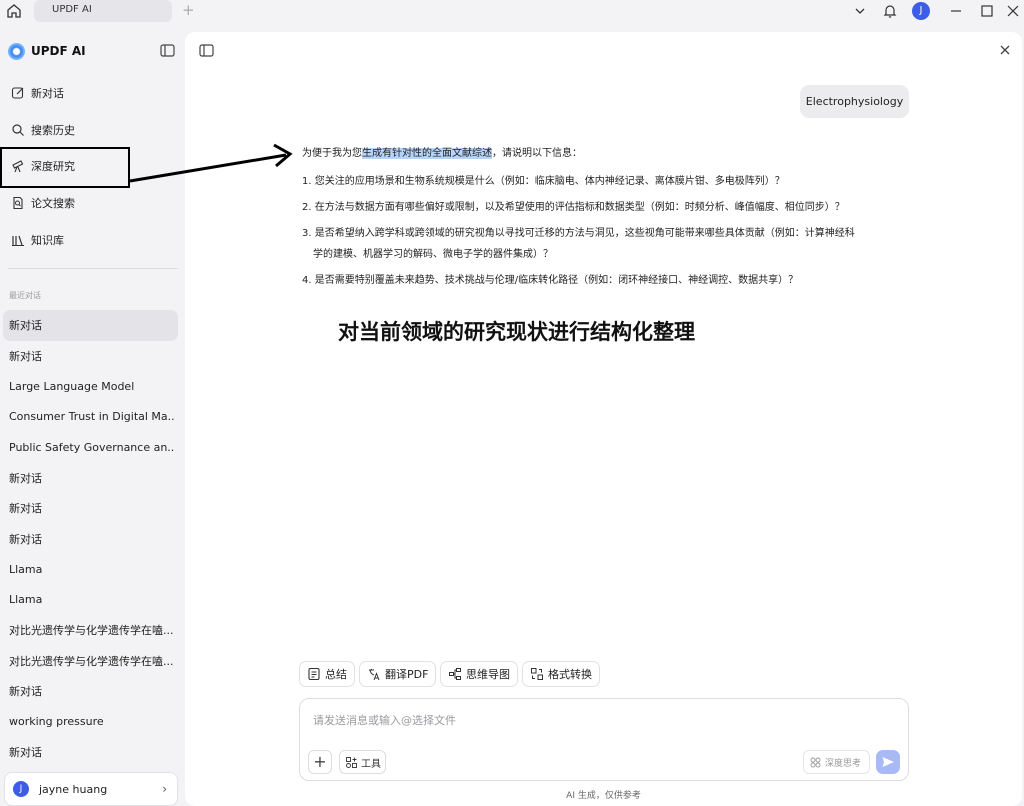 This screenshot has width=1024, height=806. Describe the element at coordinates (336, 674) in the screenshot. I see `summary-label: 总结` at that location.